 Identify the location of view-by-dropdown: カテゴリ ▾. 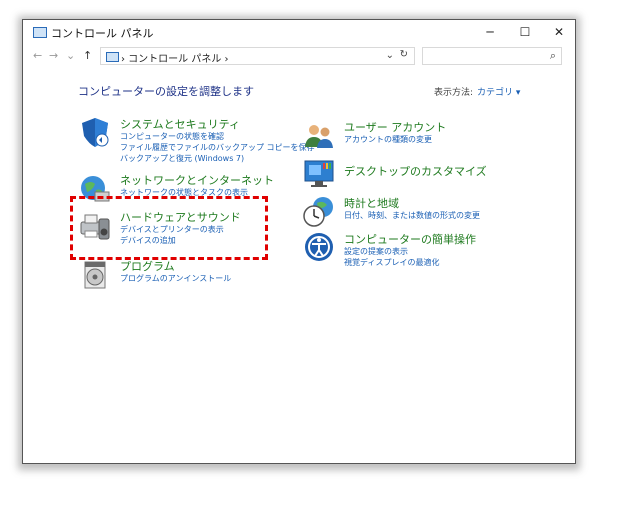
(498, 93).